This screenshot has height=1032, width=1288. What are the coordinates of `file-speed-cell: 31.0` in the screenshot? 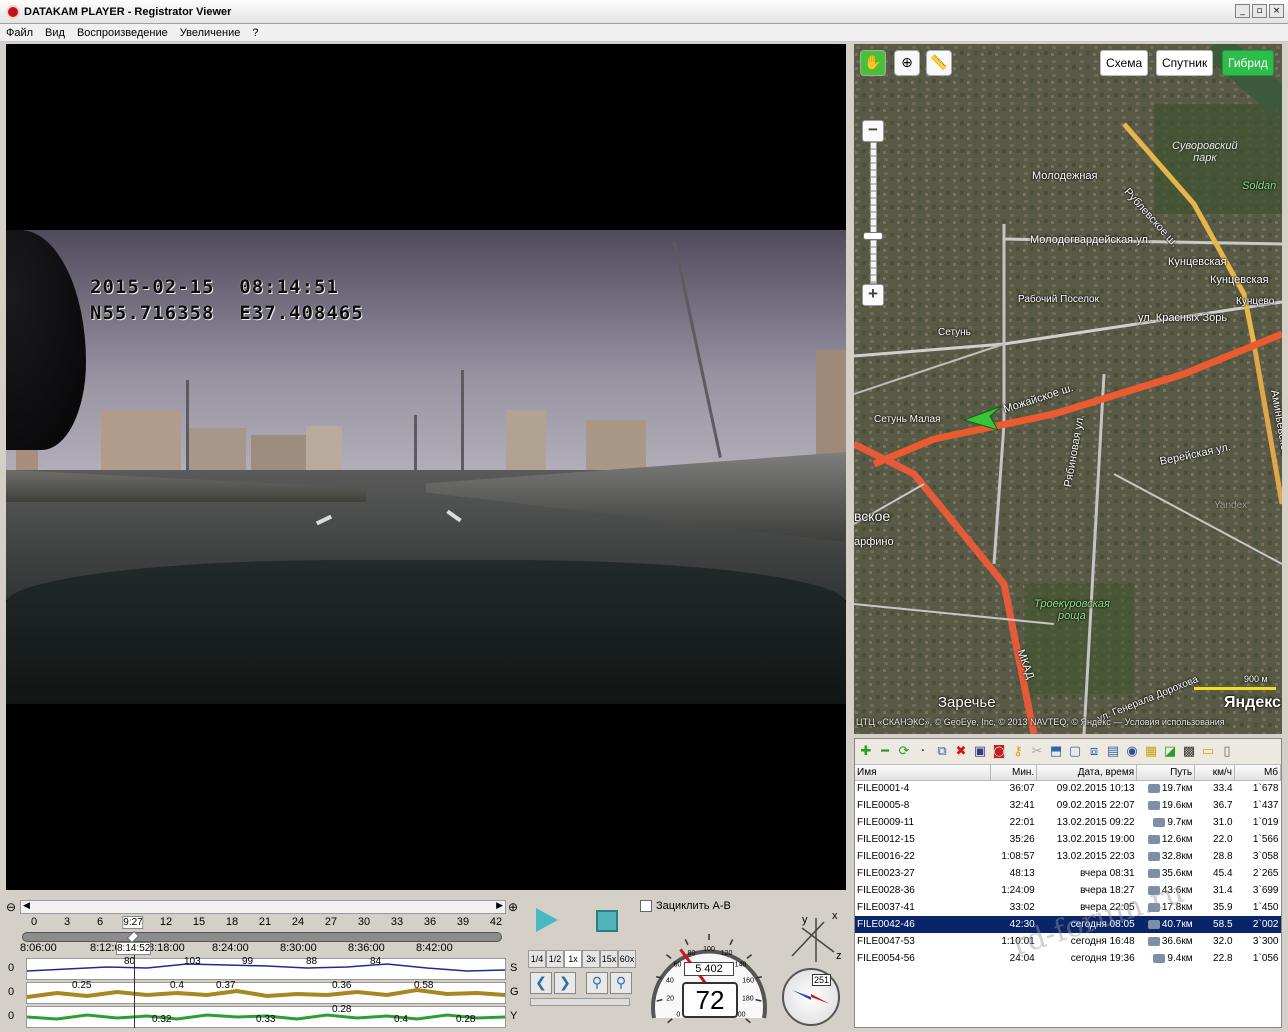 It's located at (1223, 822).